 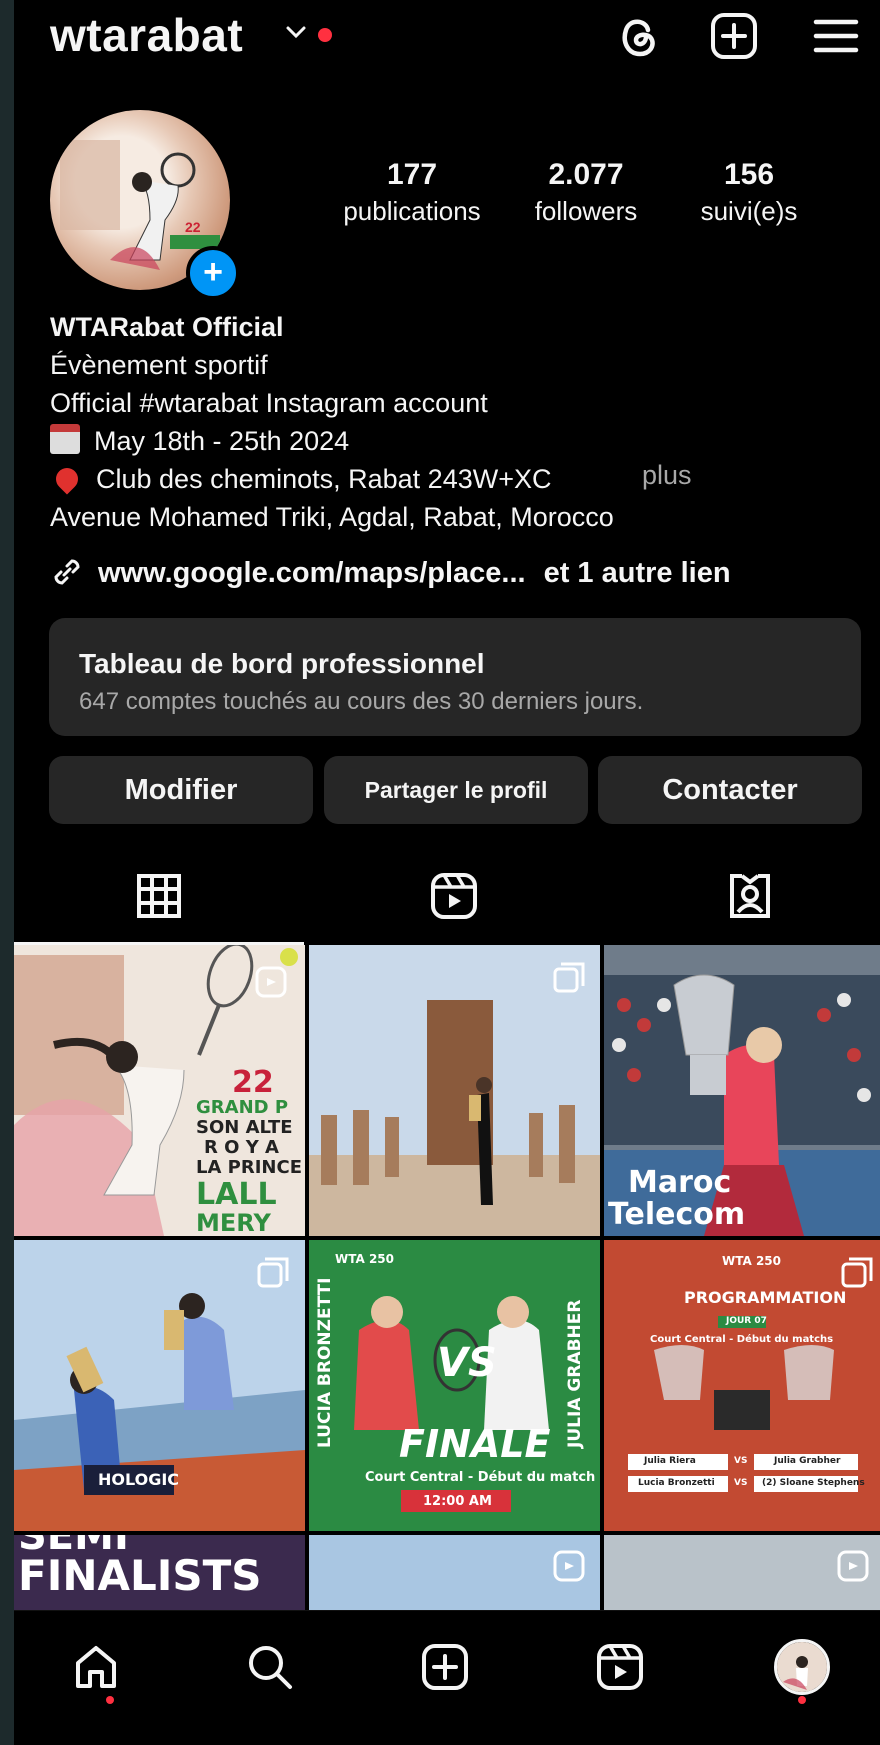 What do you see at coordinates (296, 32) in the screenshot?
I see `chevron-down-icon` at bounding box center [296, 32].